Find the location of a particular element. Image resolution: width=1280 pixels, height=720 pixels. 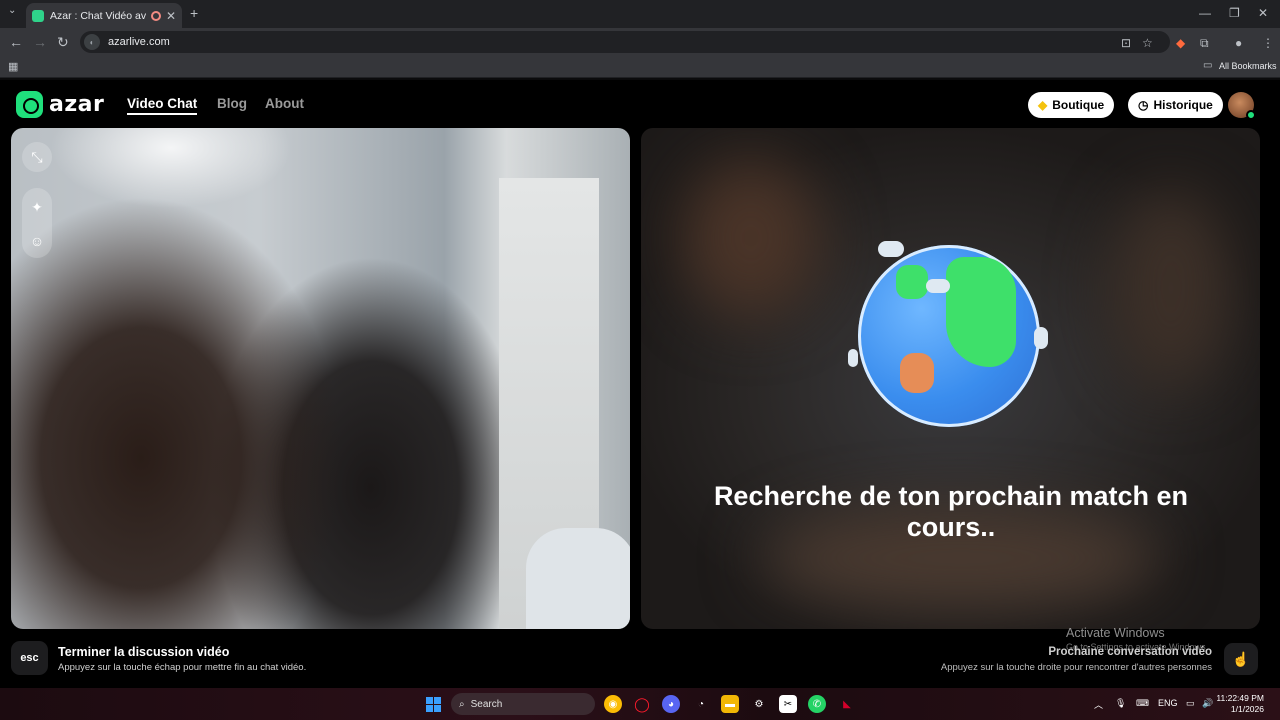

opera-icon: ◯ is located at coordinates (642, 704).